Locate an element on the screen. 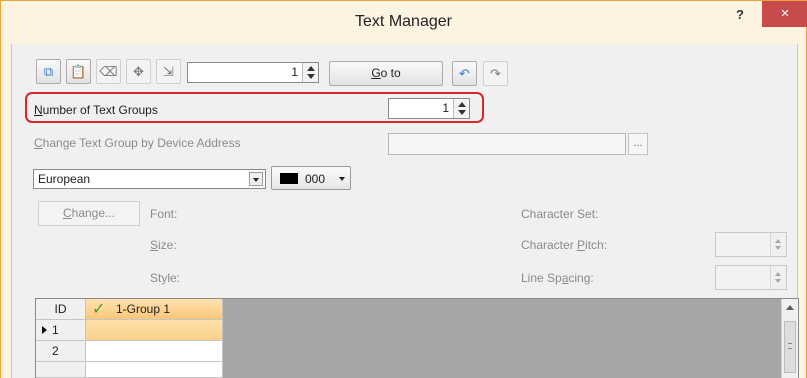 This screenshot has height=378, width=807. help-button: ? is located at coordinates (740, 17).